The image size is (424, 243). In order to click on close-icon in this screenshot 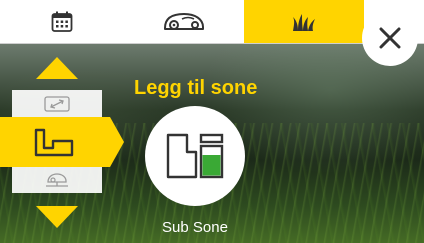, I will do `click(390, 38)`.